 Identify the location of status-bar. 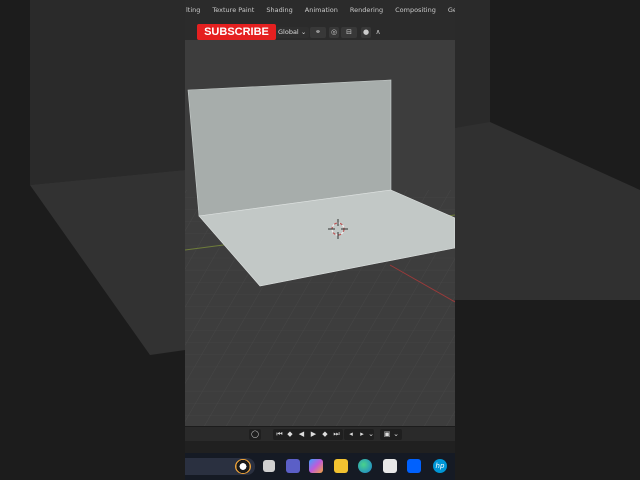
(320, 447).